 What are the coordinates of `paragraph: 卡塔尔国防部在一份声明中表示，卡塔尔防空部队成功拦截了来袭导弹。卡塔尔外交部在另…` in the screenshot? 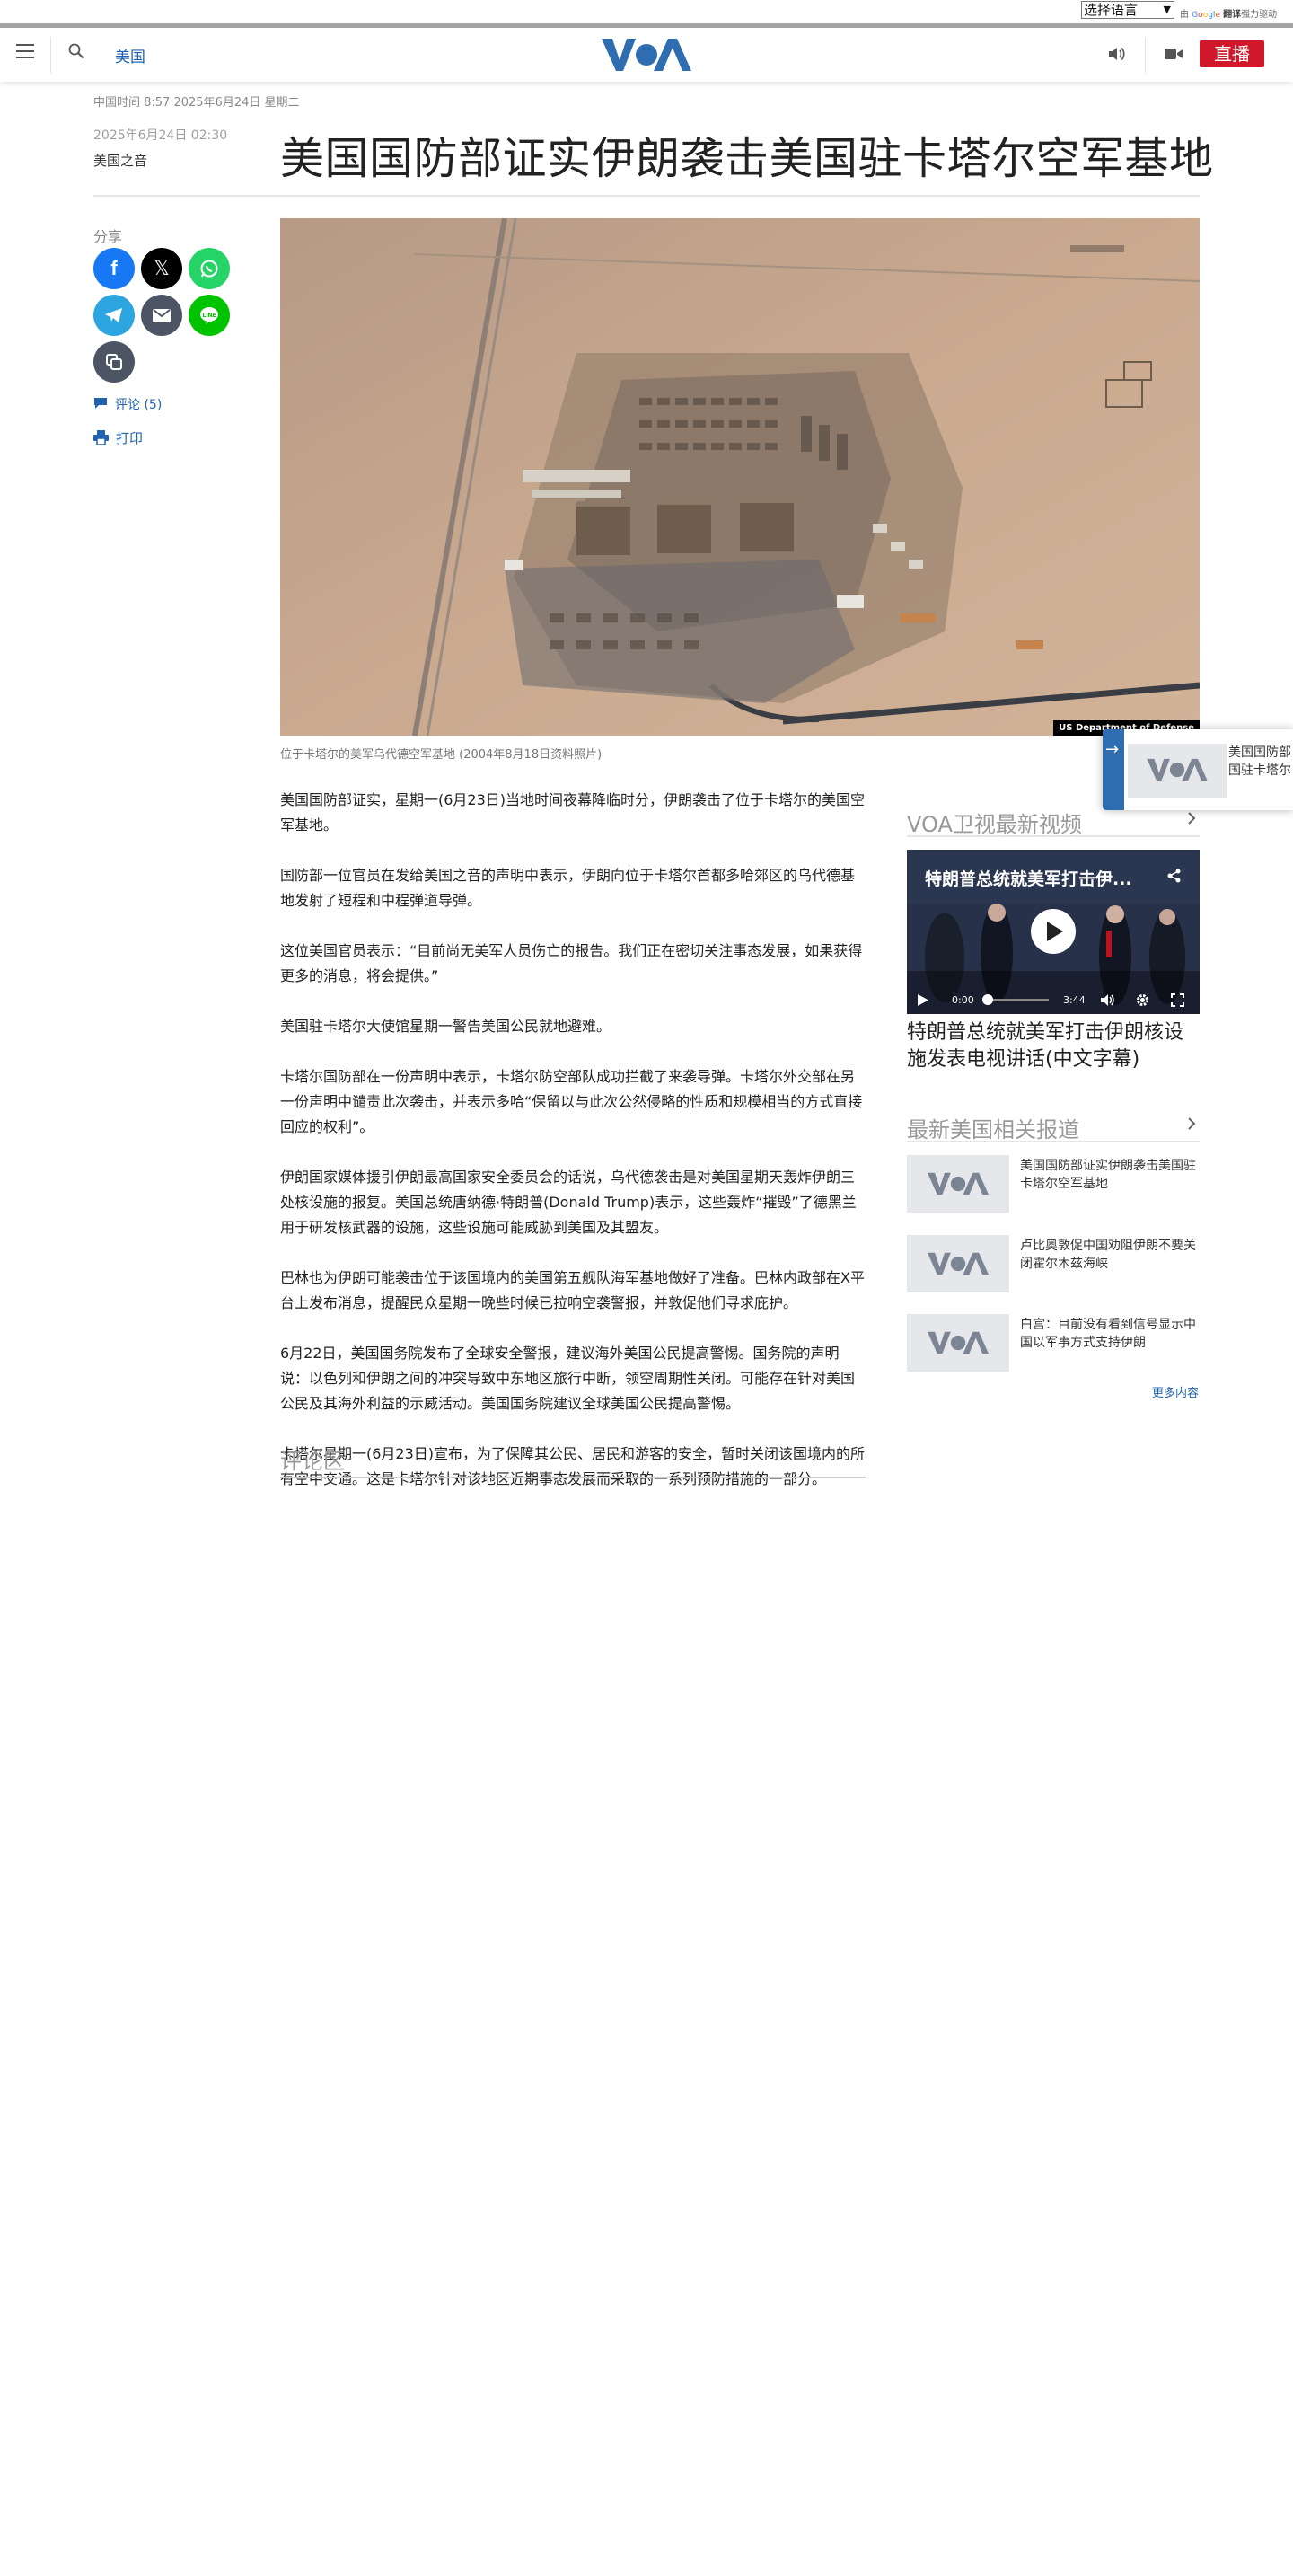 It's located at (571, 1101).